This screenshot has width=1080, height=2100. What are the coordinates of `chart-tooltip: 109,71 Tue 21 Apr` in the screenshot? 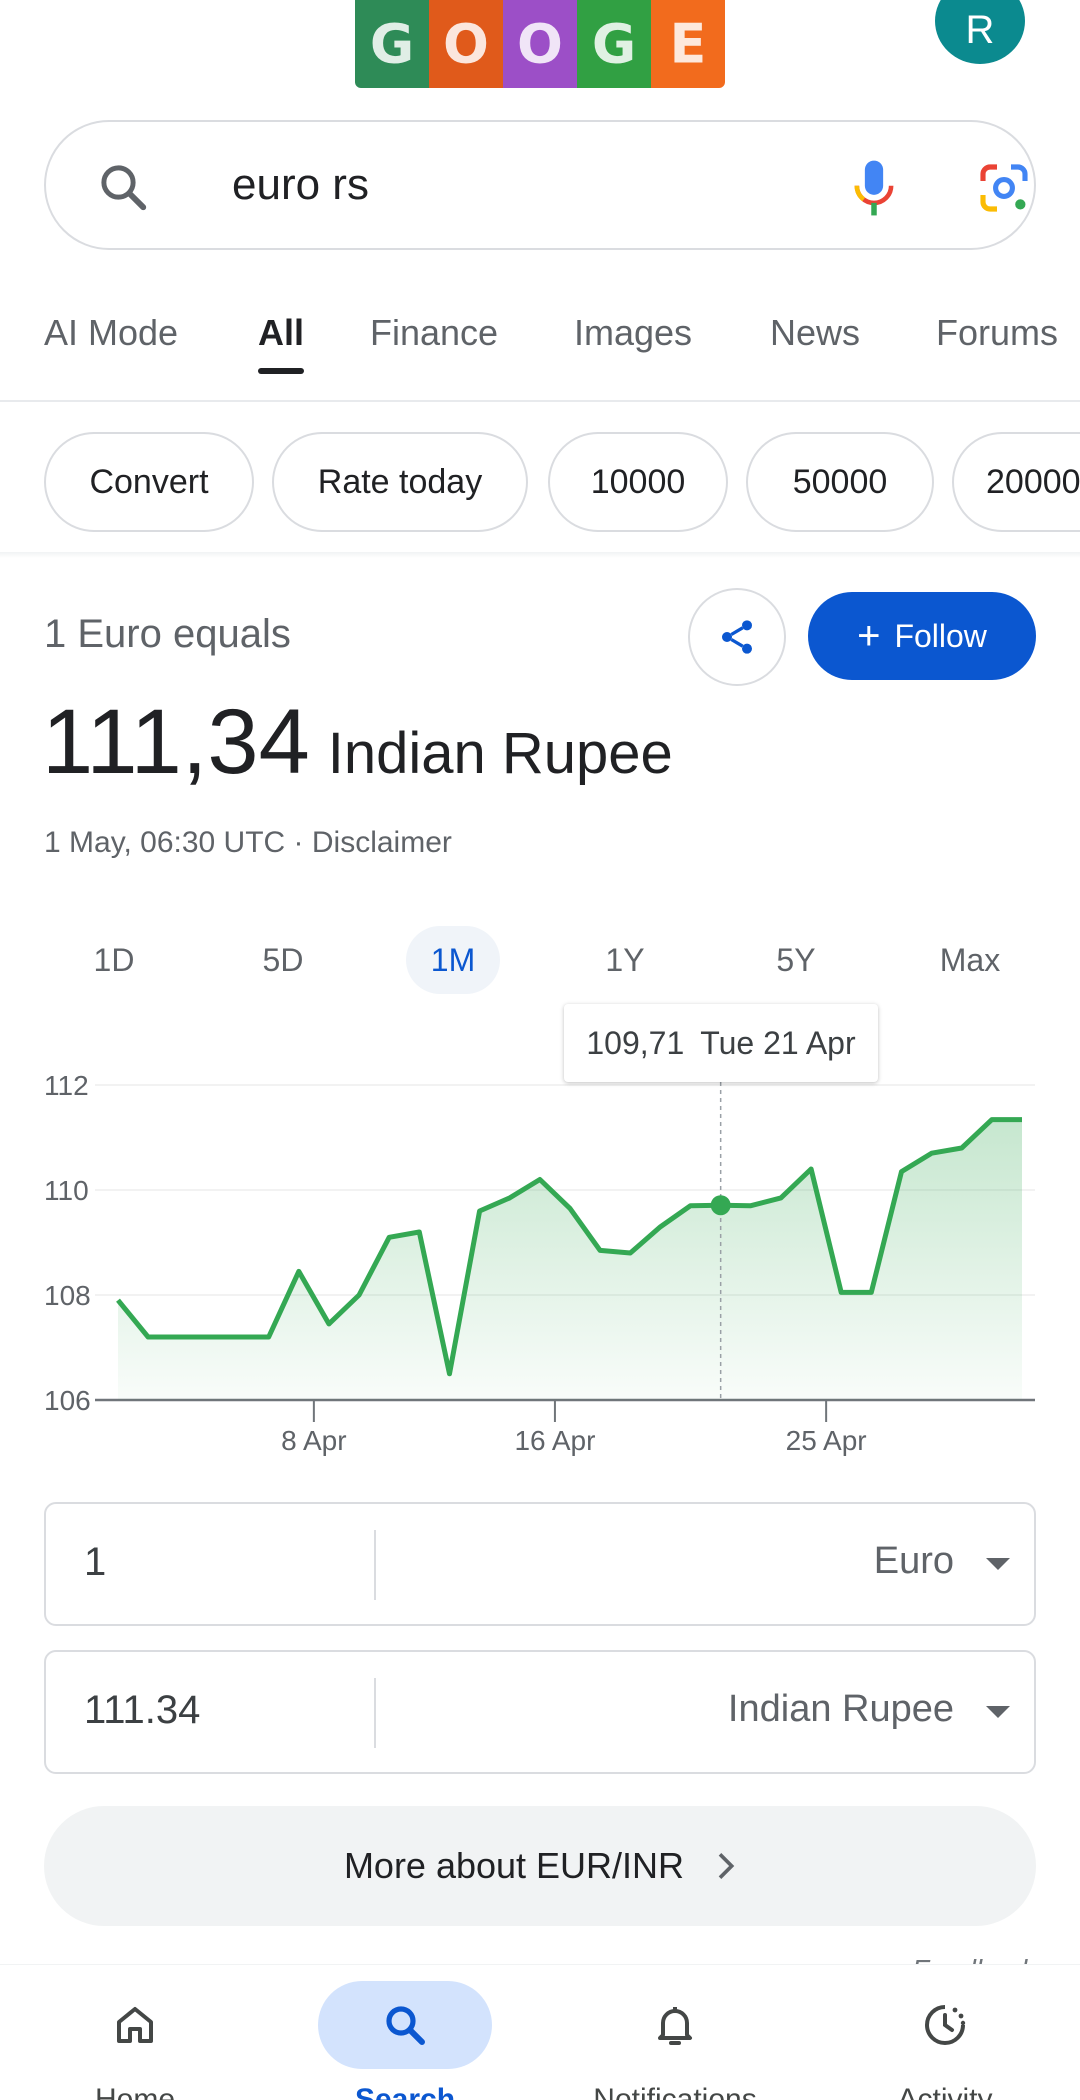 It's located at (721, 1043).